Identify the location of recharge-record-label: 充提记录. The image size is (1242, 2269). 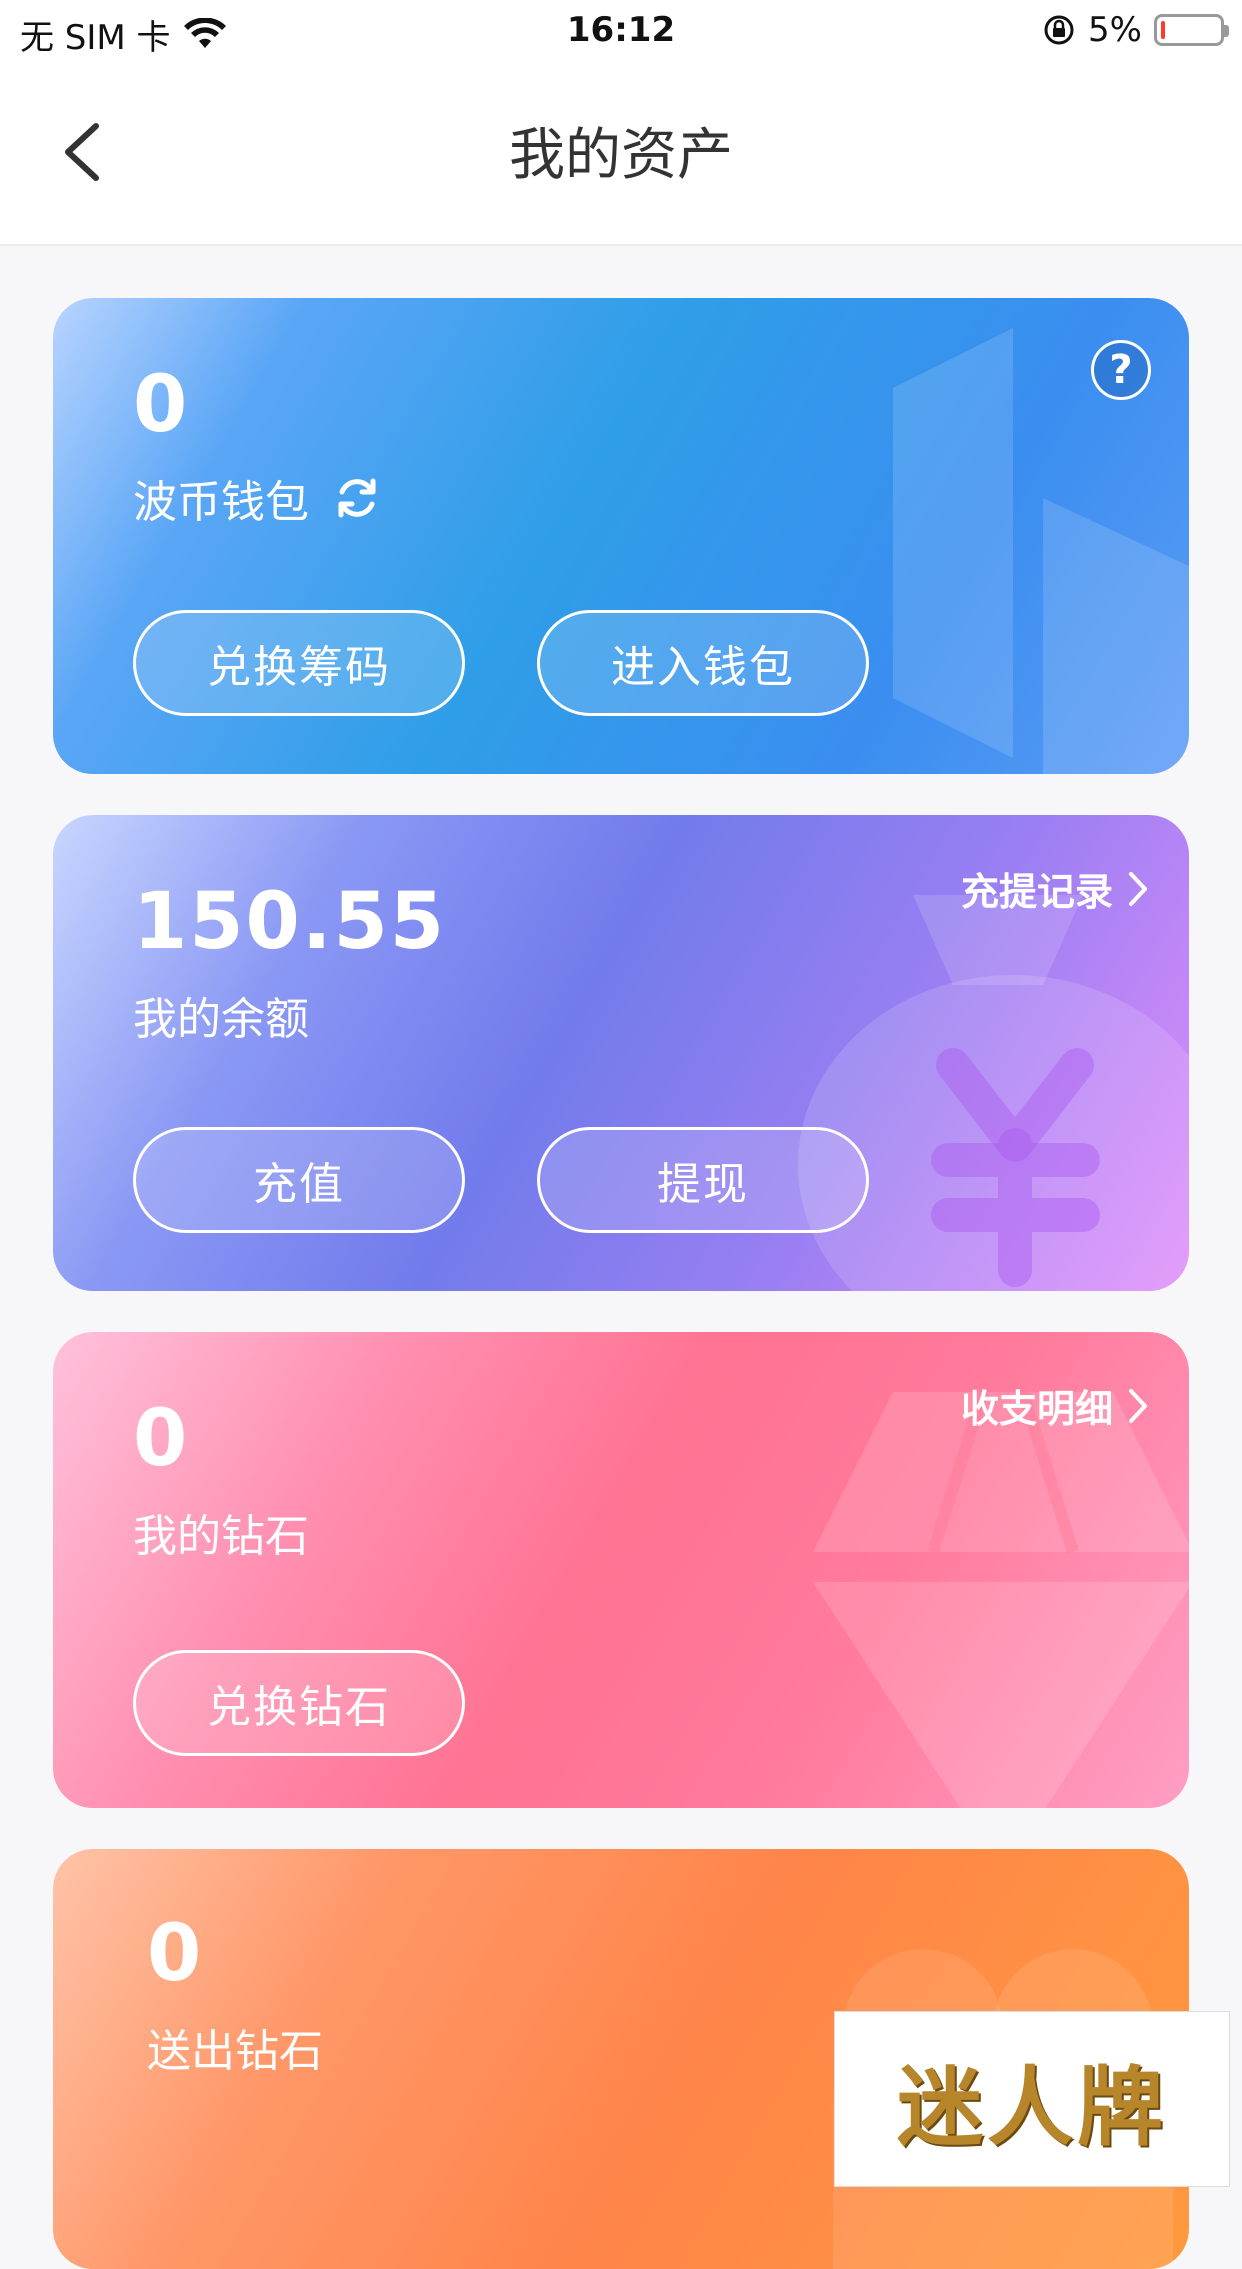
(1036, 892).